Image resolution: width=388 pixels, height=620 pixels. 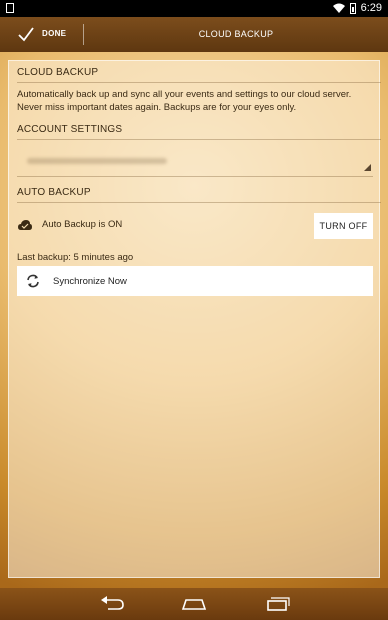 I want to click on home-icon, so click(x=194, y=604).